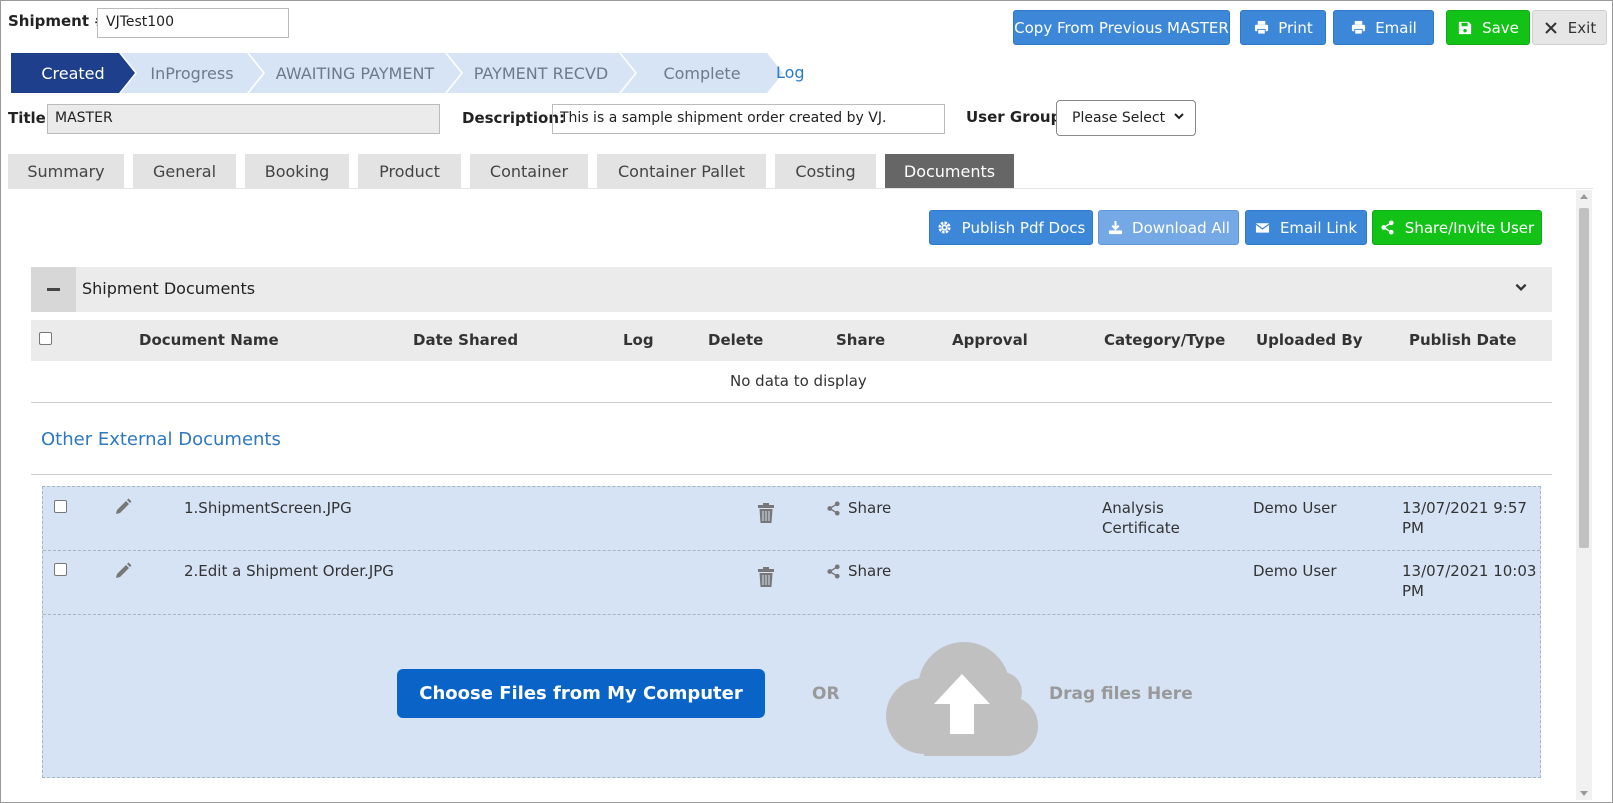 The width and height of the screenshot is (1613, 803). Describe the element at coordinates (791, 289) in the screenshot. I see `shipment-documents-header: Shipment Documents` at that location.